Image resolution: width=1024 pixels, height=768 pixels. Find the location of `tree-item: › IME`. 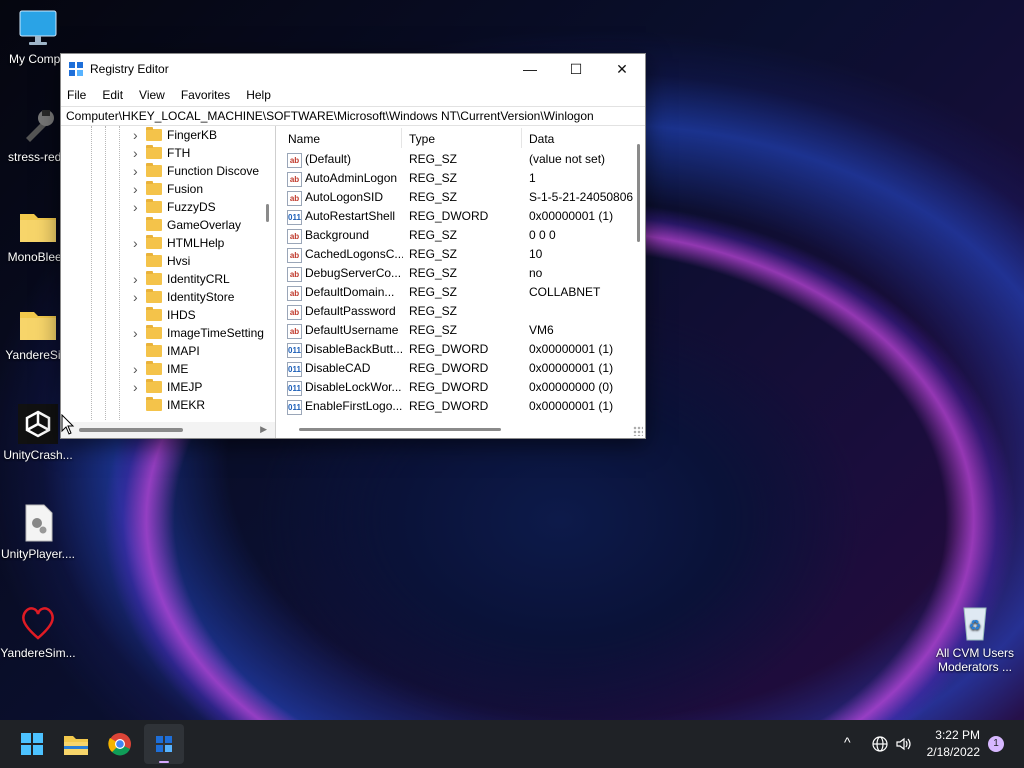

tree-item: › IME is located at coordinates (168, 369).